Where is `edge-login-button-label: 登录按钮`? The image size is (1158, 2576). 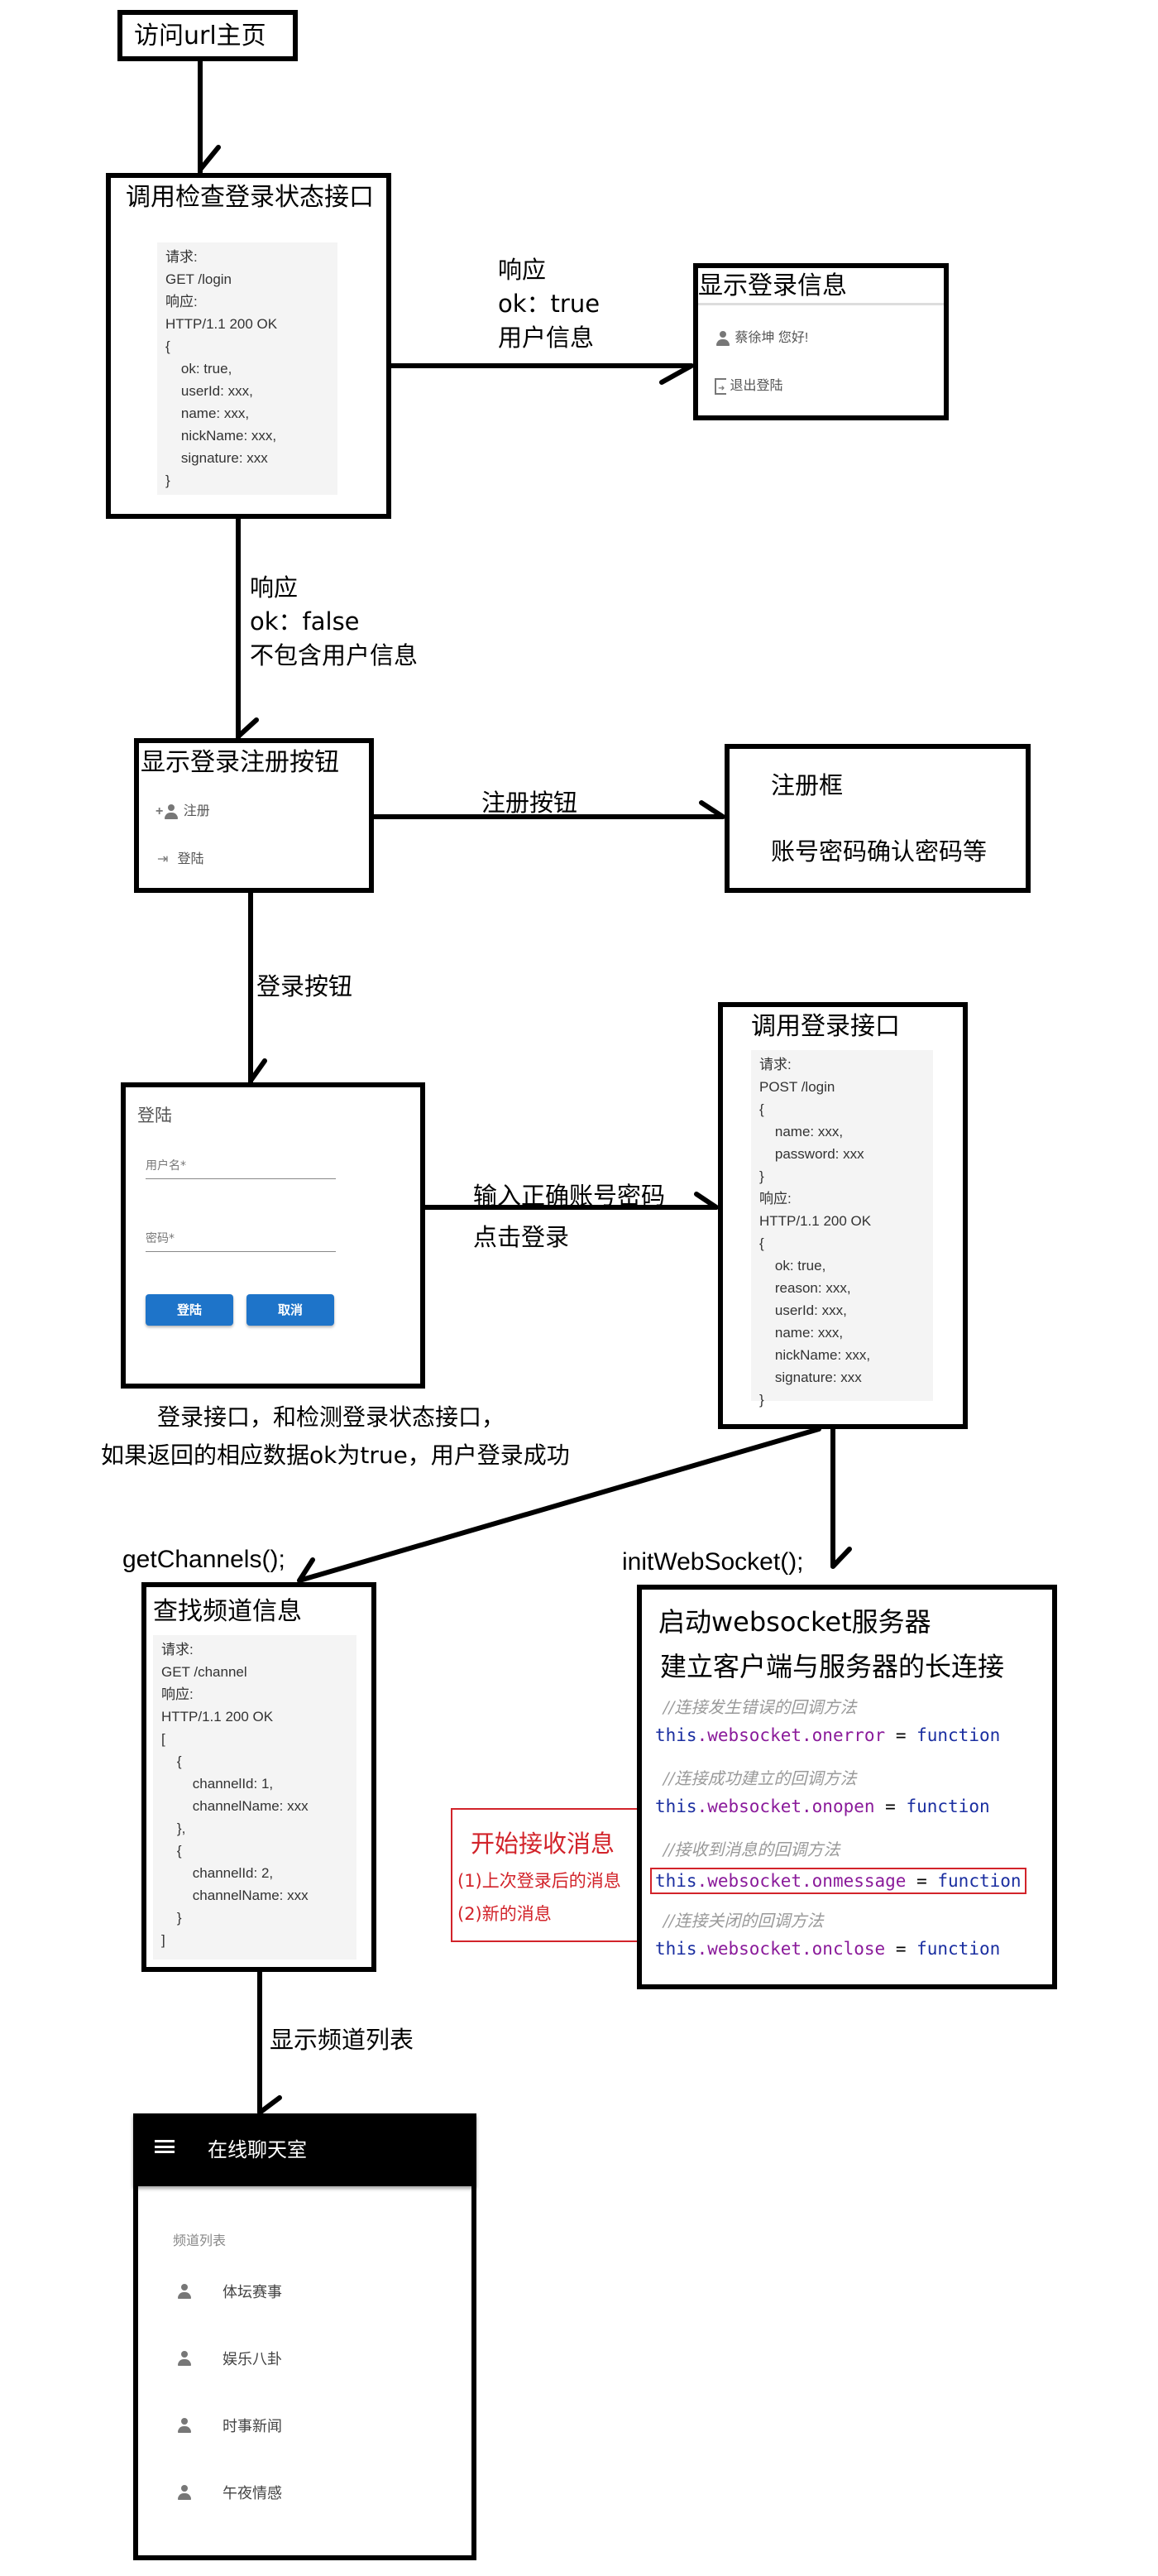 edge-login-button-label: 登录按钮 is located at coordinates (304, 986).